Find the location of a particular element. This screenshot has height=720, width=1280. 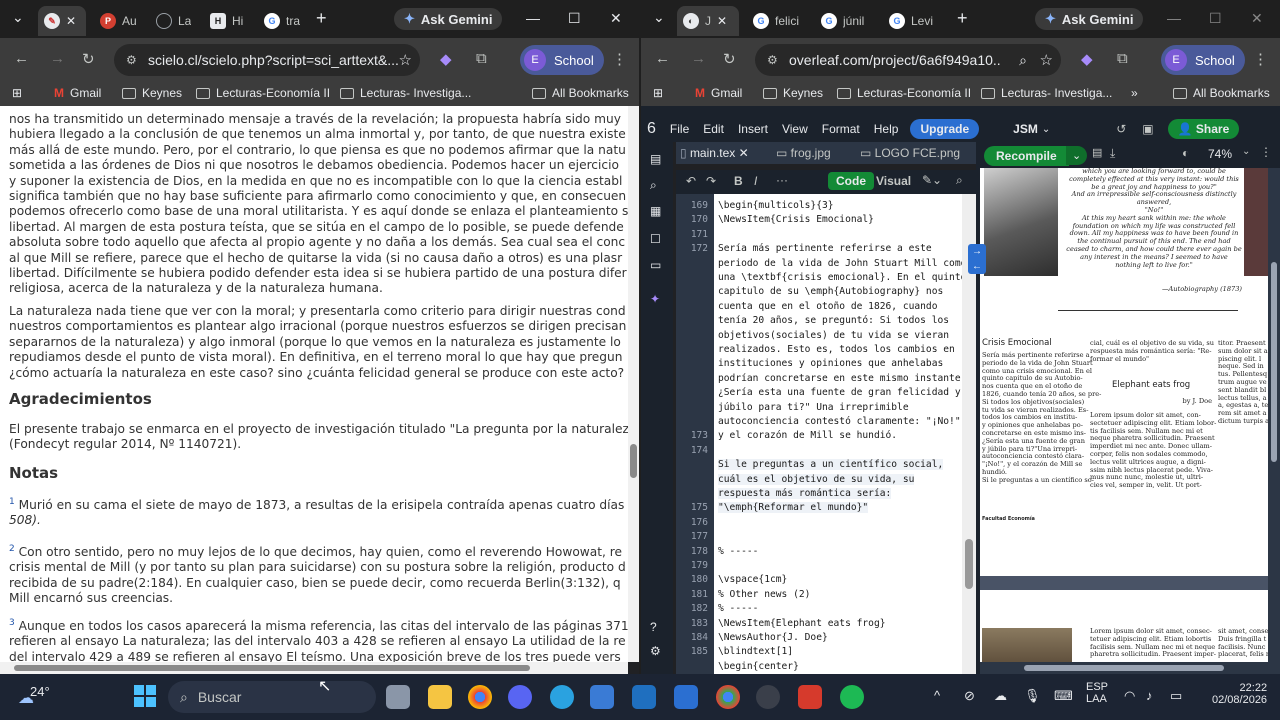

overleaf-logo-icon: 6 is located at coordinates (651, 129).